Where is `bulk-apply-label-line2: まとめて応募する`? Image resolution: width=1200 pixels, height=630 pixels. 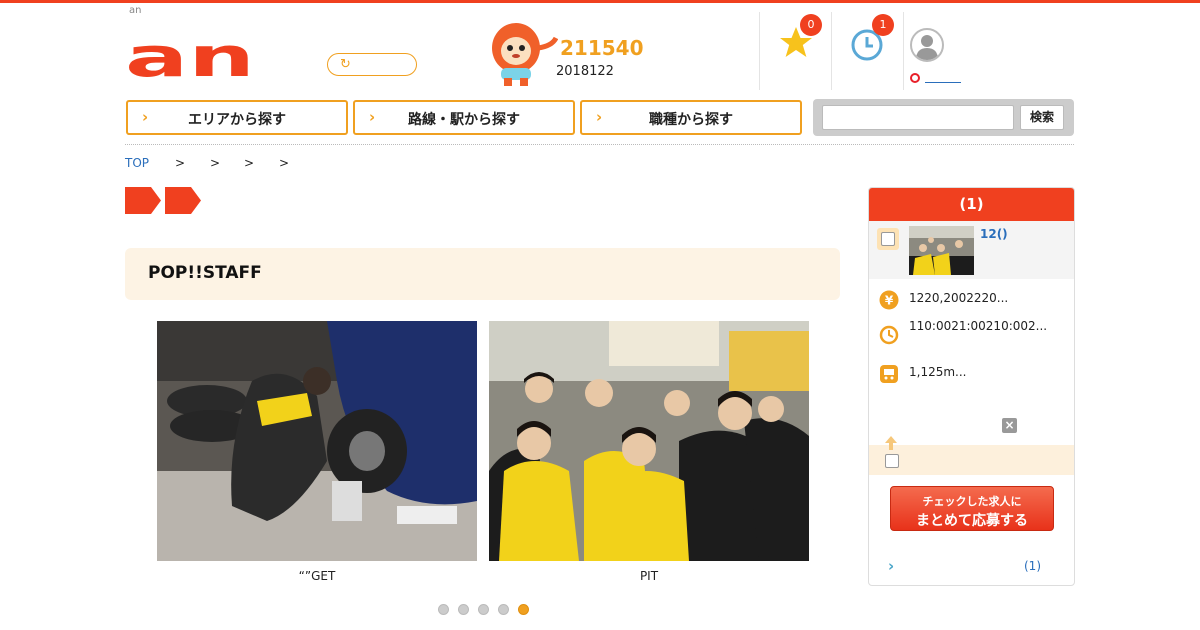
bulk-apply-label-line2: まとめて応募する is located at coordinates (972, 521).